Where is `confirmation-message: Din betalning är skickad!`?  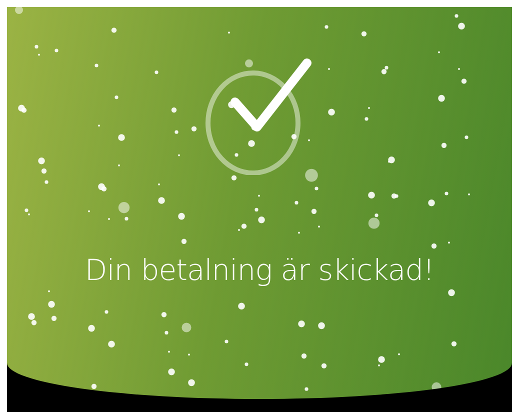 confirmation-message: Din betalning är skickad! is located at coordinates (259, 270).